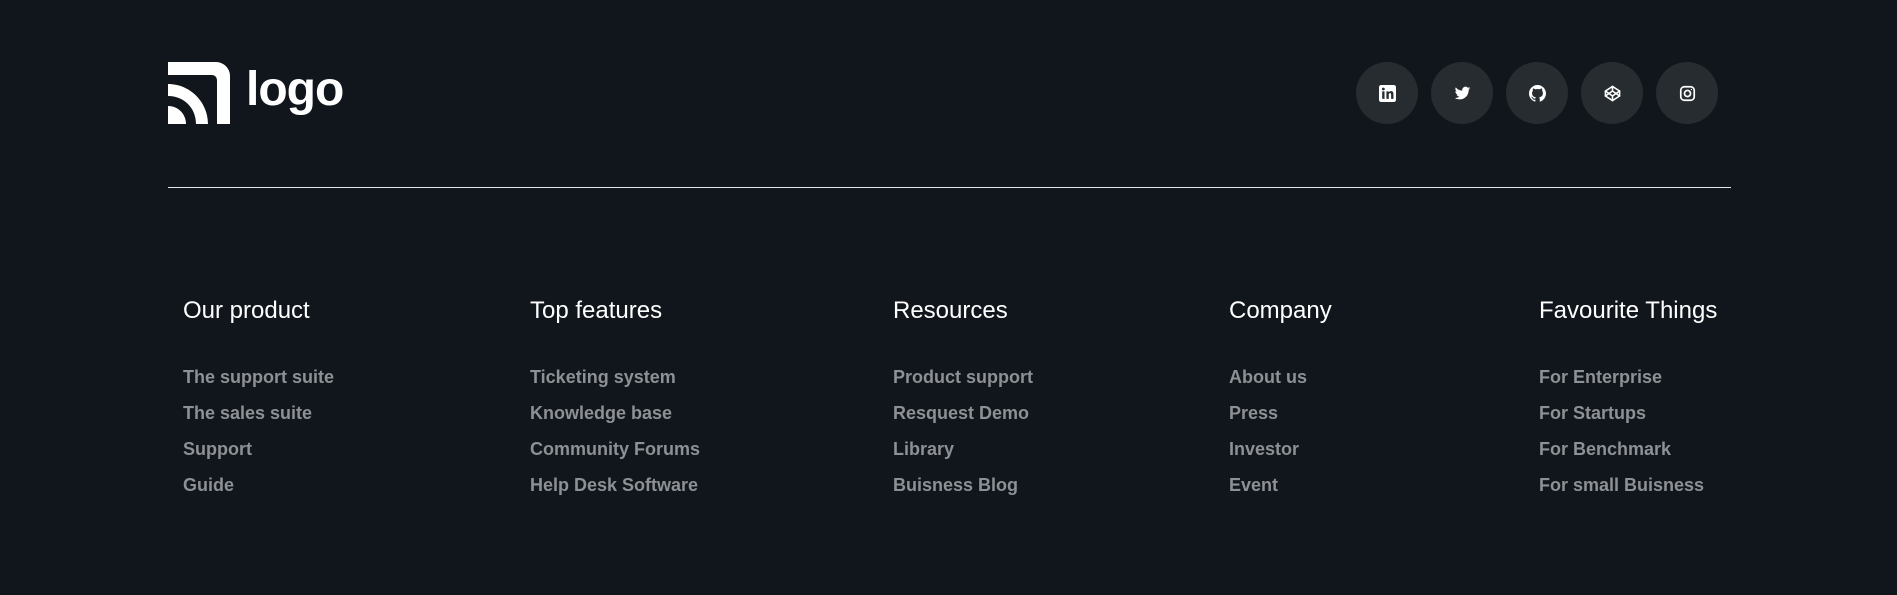  I want to click on social-links, so click(1537, 93).